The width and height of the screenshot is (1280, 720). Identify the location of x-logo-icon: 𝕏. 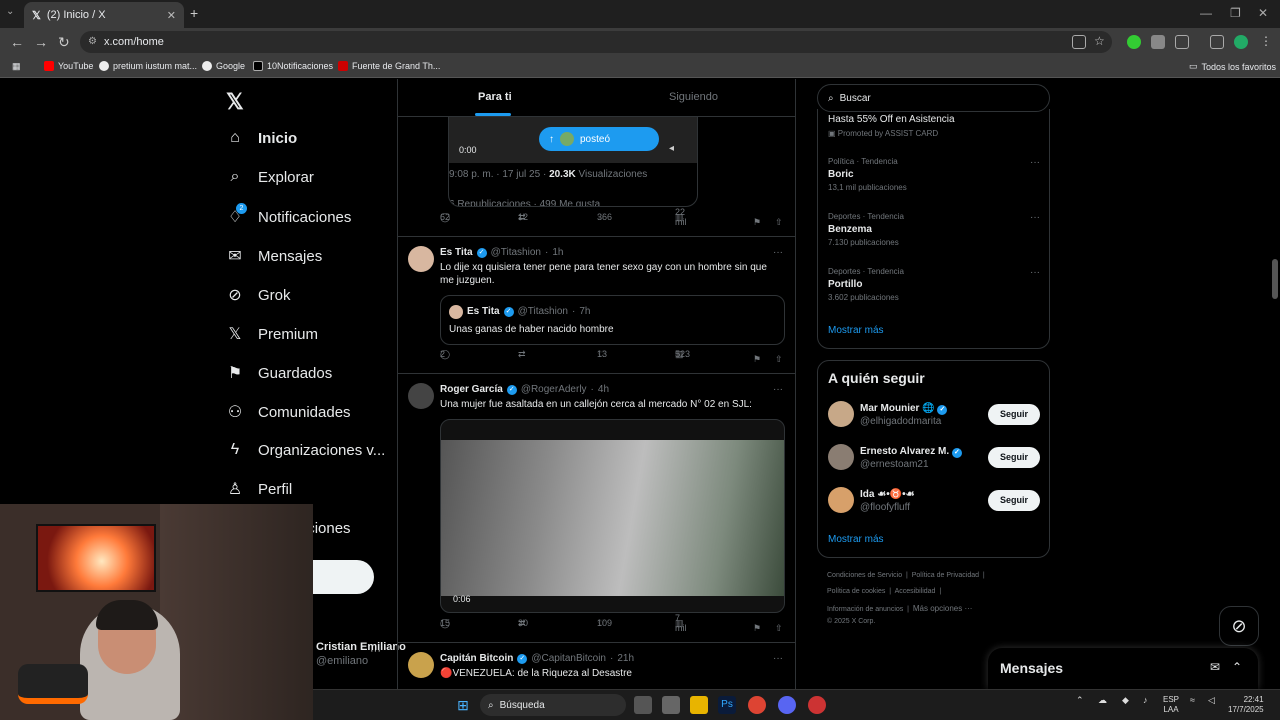
(235, 102).